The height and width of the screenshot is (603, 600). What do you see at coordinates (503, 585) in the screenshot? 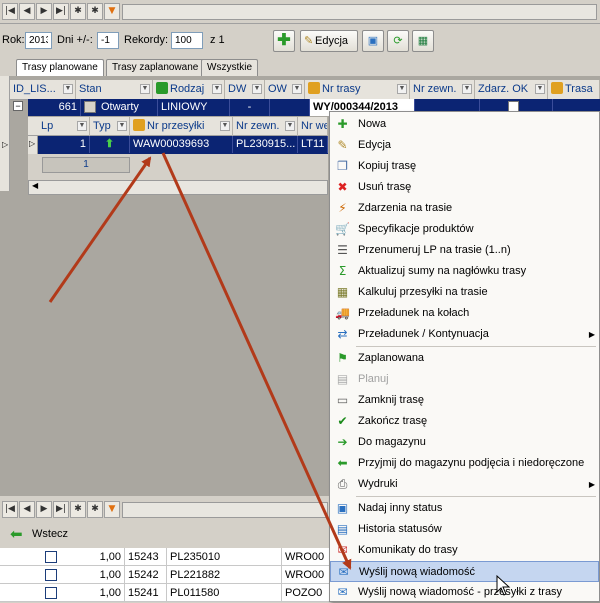
I see `mouse-cursor-icon` at bounding box center [503, 585].